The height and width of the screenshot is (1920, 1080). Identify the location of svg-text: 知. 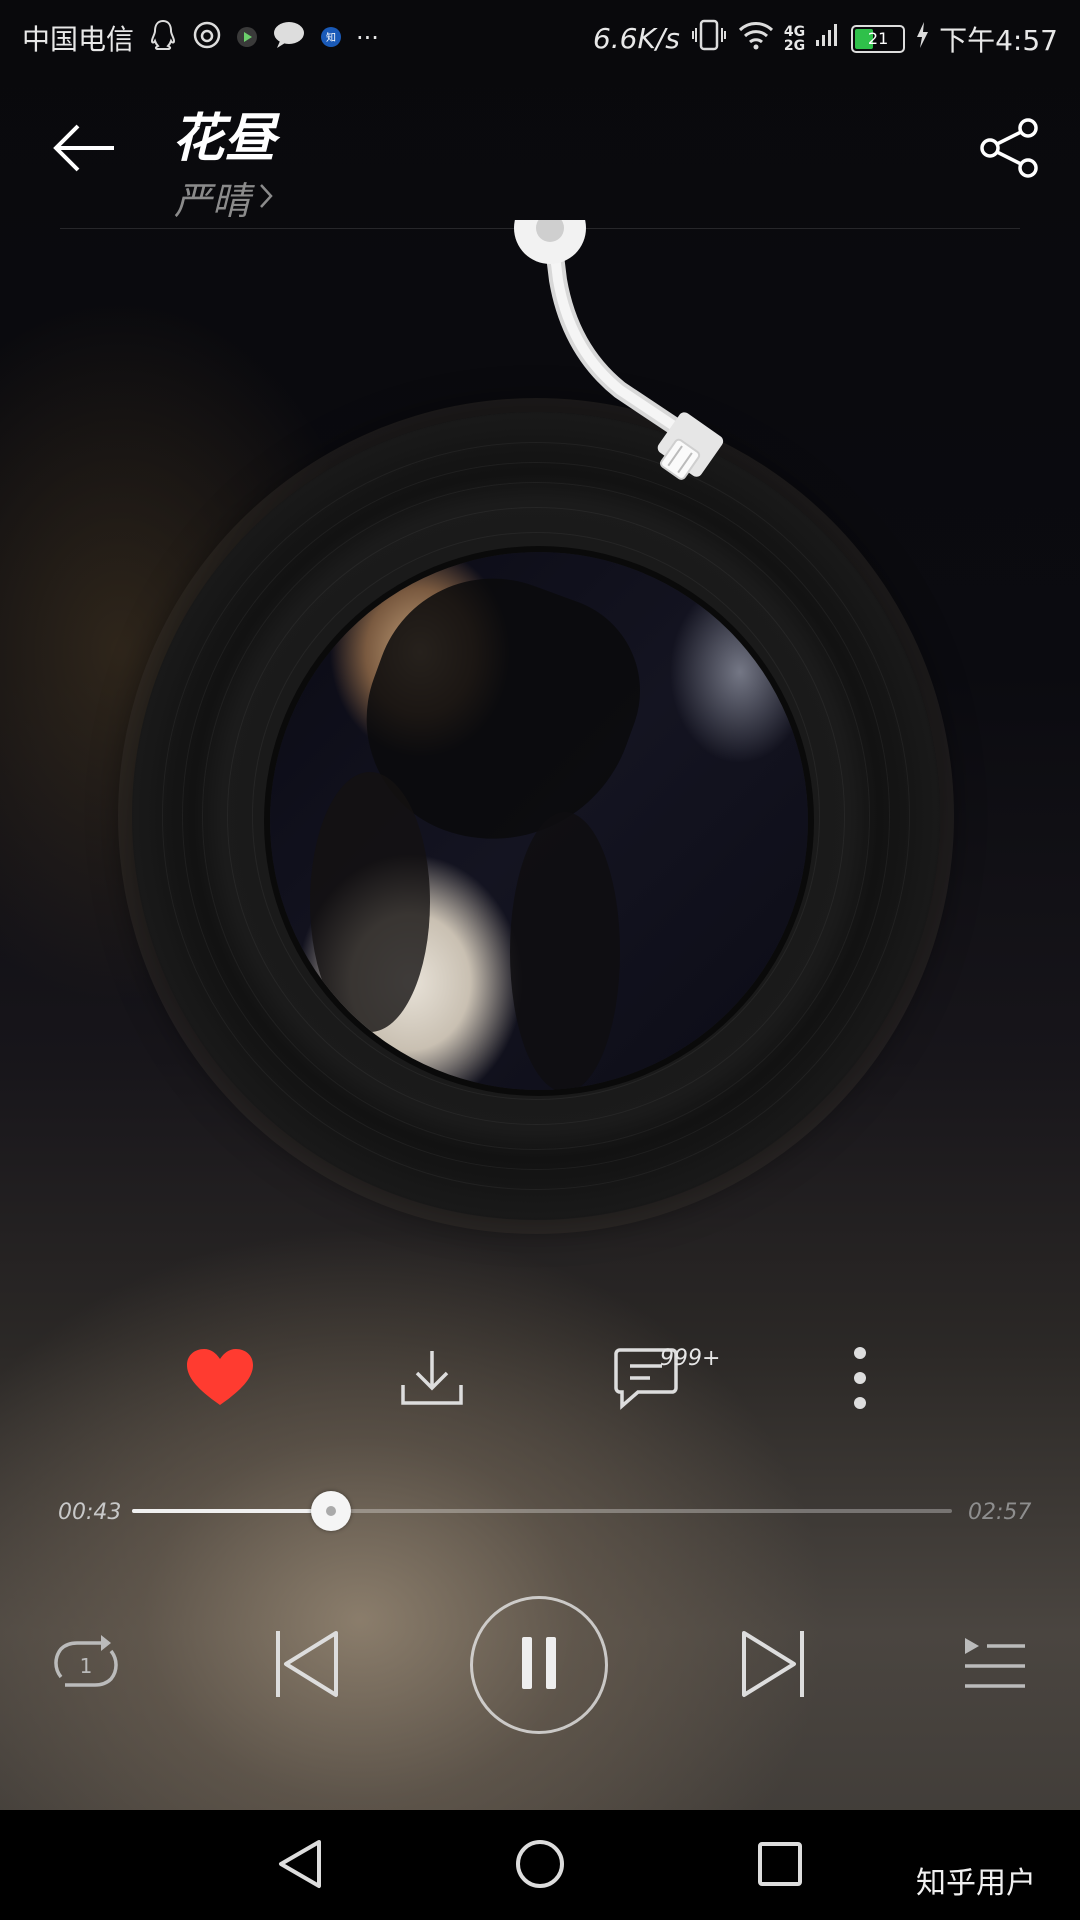
(331, 37).